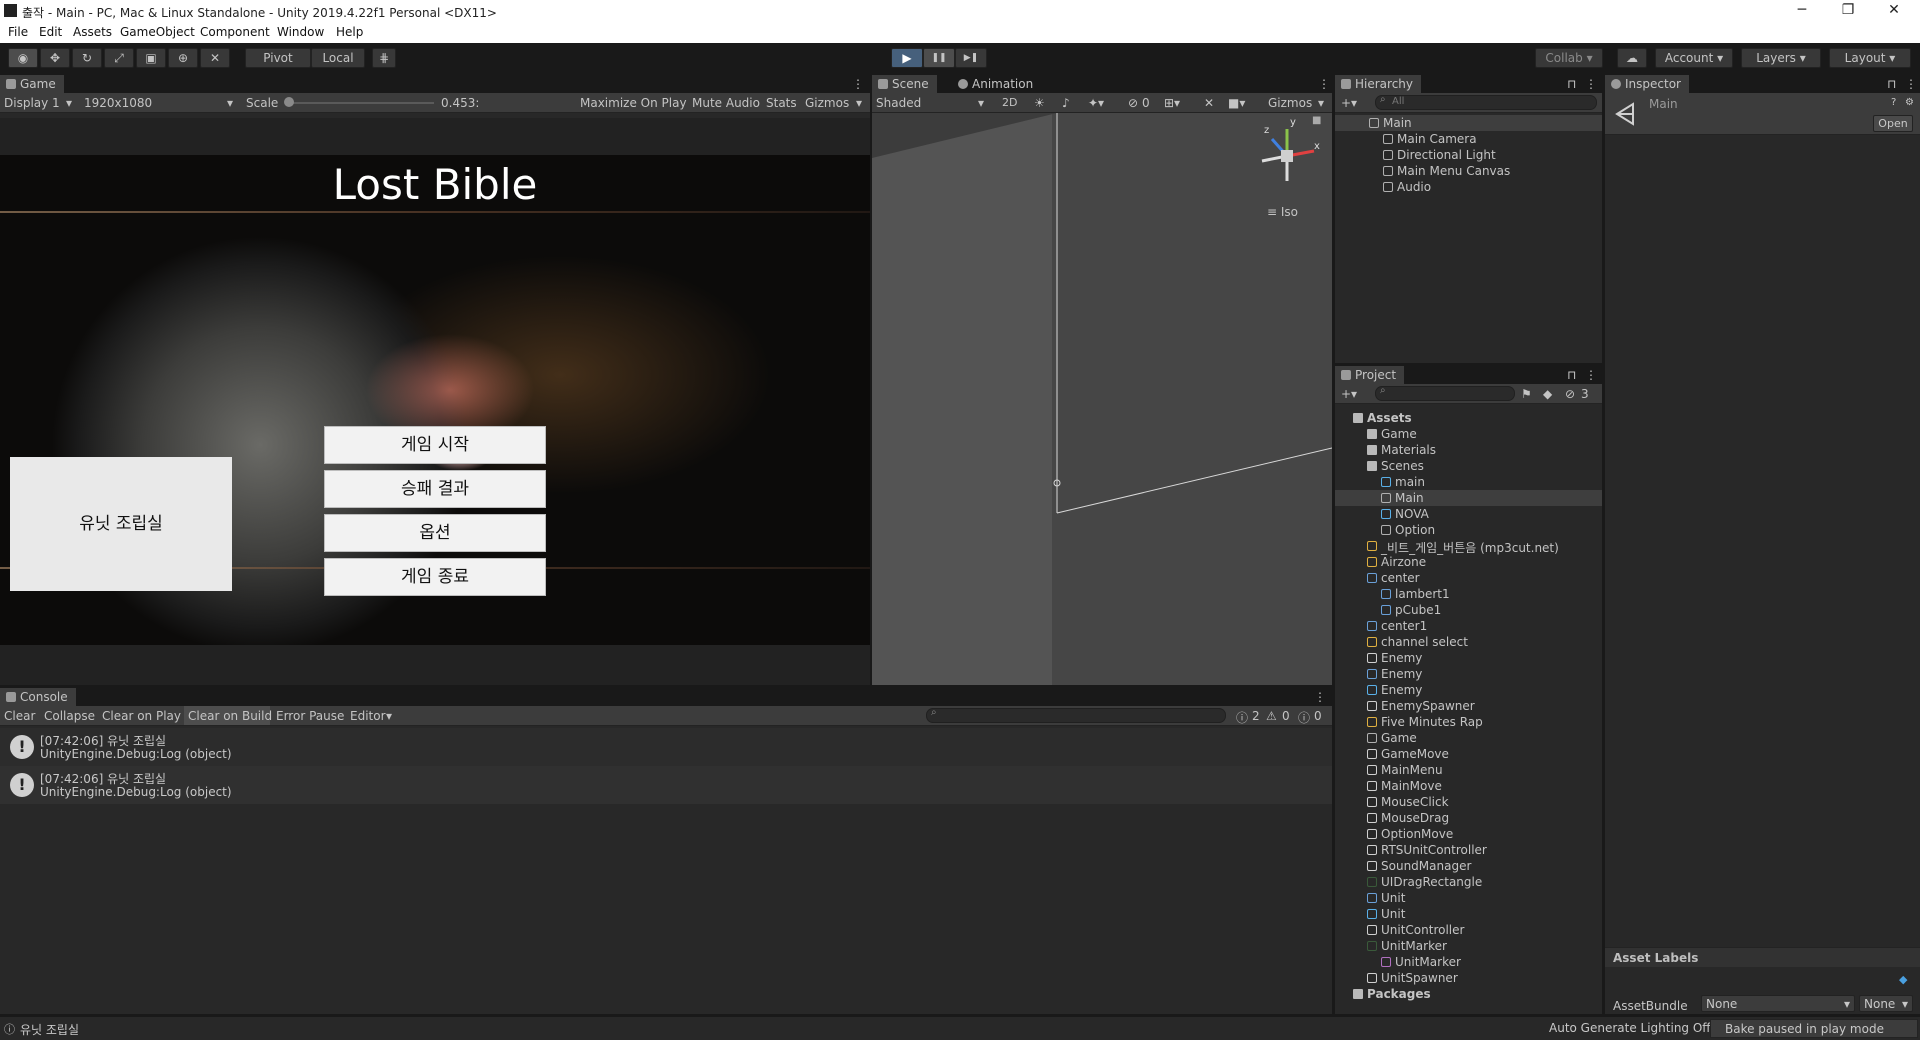 This screenshot has height=1040, width=1920. What do you see at coordinates (1468, 978) in the screenshot?
I see `tree-item: UnitSpawner` at bounding box center [1468, 978].